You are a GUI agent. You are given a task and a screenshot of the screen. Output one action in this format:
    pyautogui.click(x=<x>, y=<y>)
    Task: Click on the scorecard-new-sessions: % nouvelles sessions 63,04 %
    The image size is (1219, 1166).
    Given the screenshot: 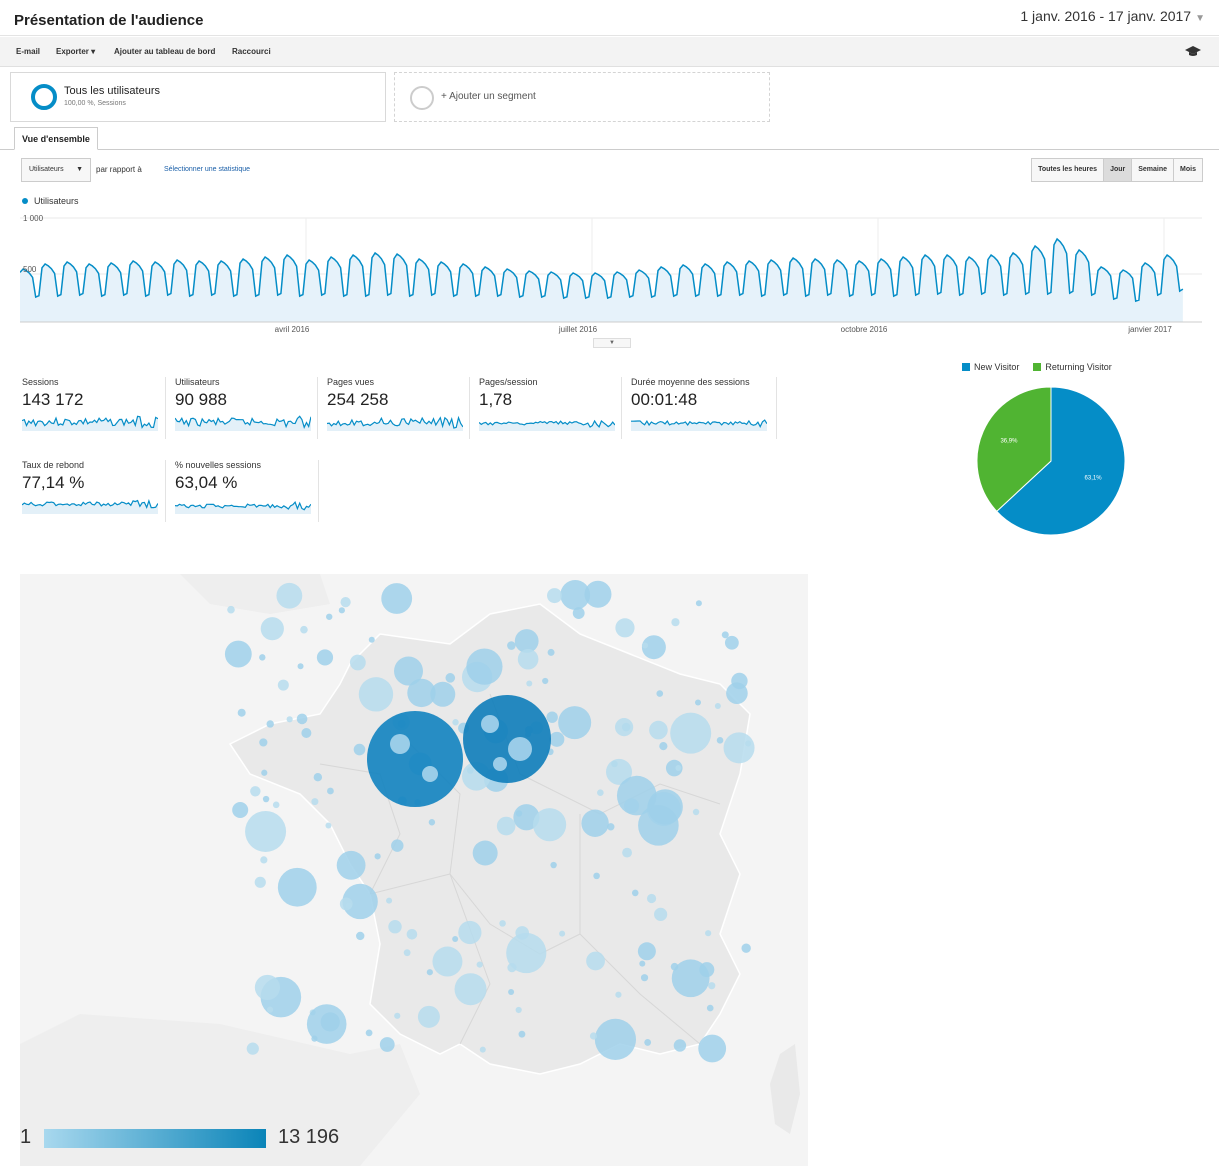 What is the action you would take?
    pyautogui.click(x=242, y=491)
    